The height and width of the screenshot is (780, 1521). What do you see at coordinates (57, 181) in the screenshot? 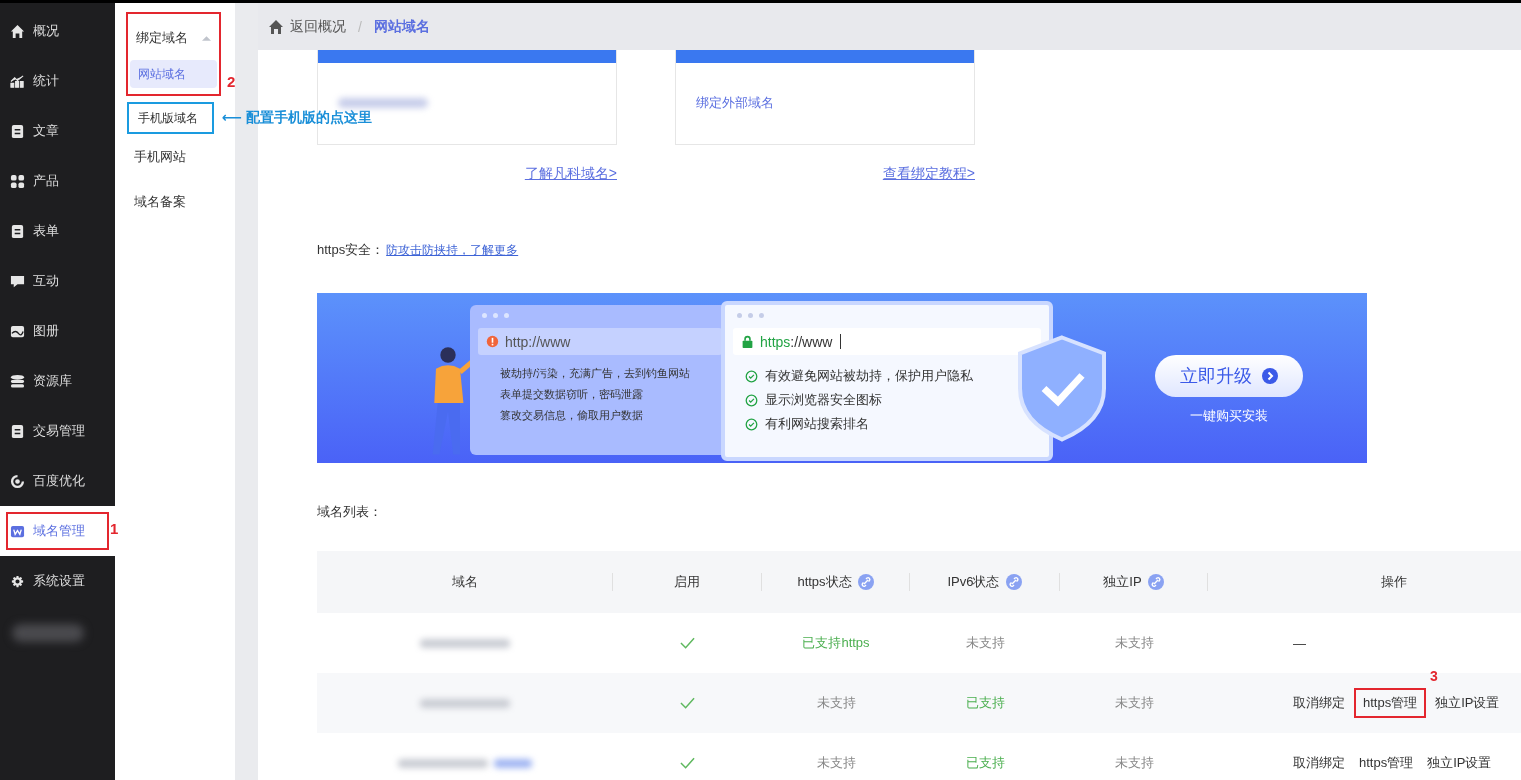
I see `sidebar-item: 产品` at bounding box center [57, 181].